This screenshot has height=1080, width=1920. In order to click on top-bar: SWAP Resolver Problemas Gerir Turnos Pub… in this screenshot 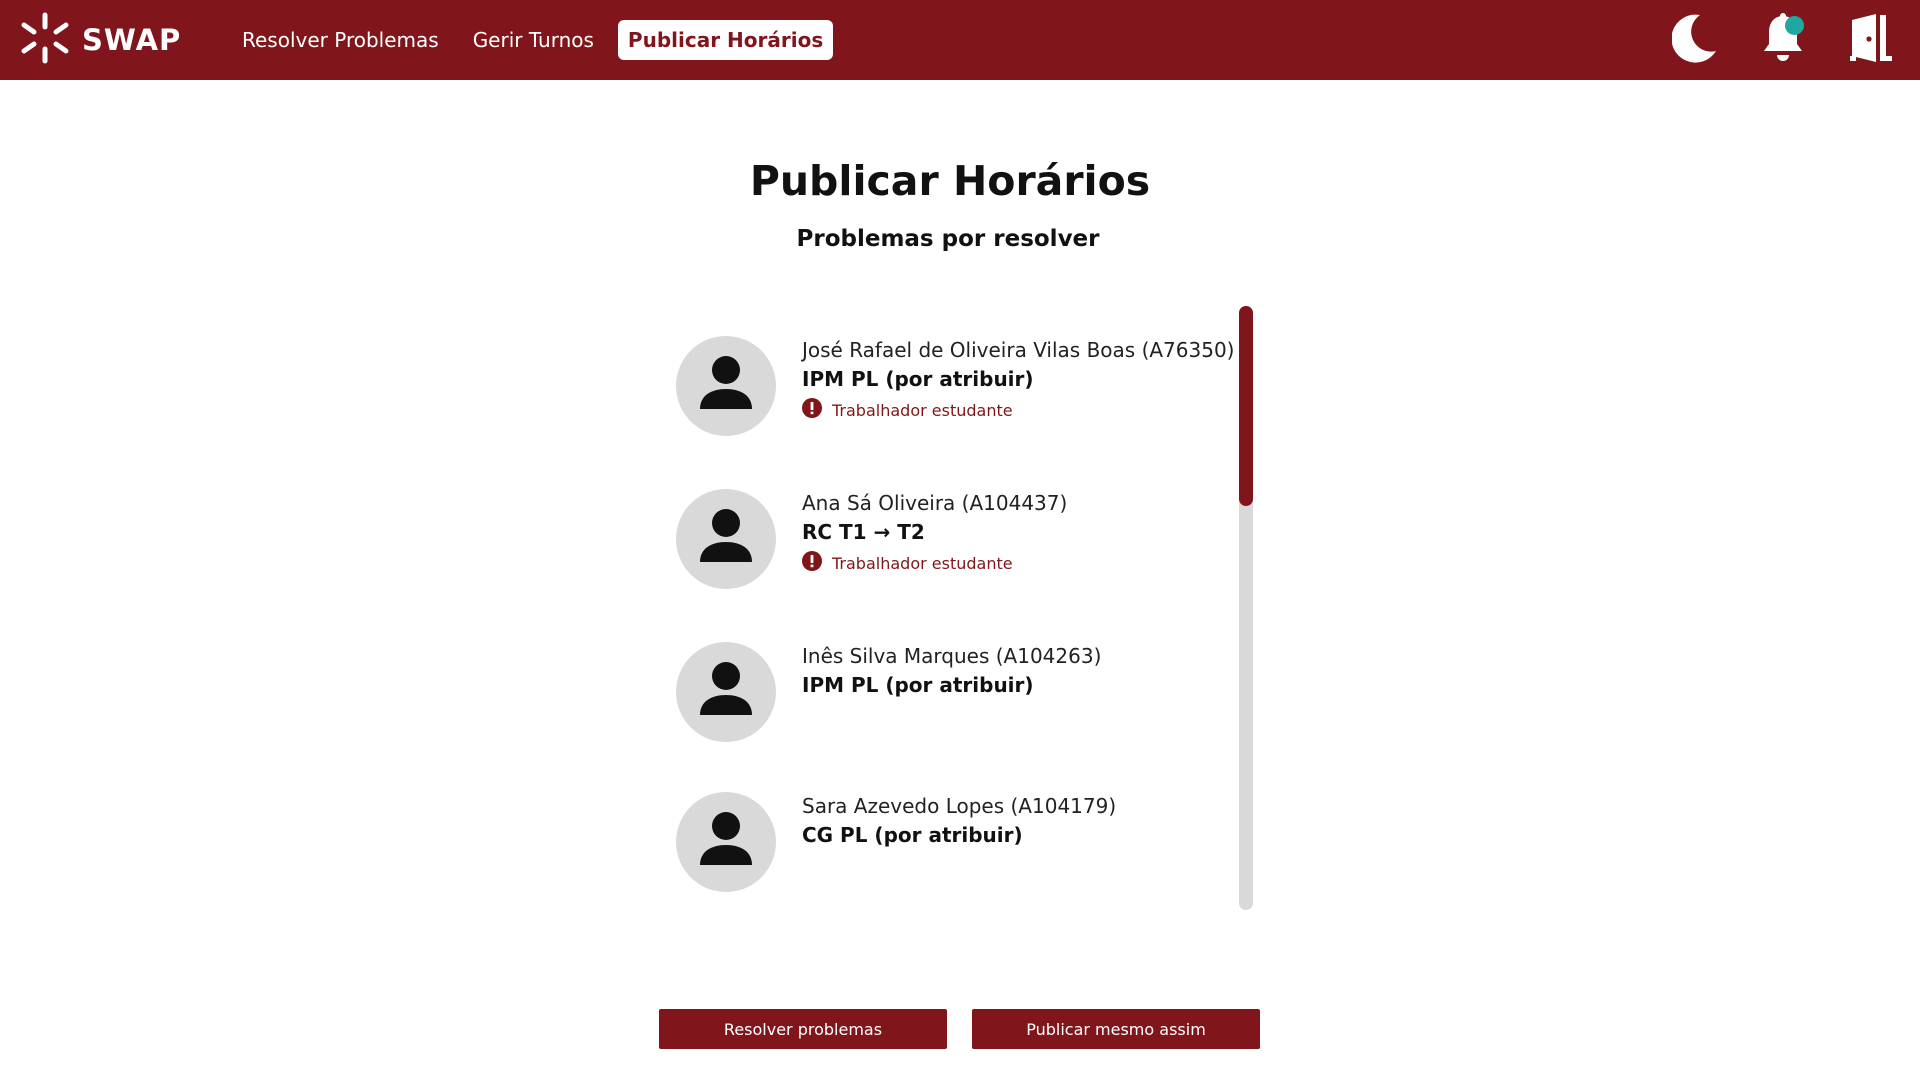, I will do `click(960, 40)`.